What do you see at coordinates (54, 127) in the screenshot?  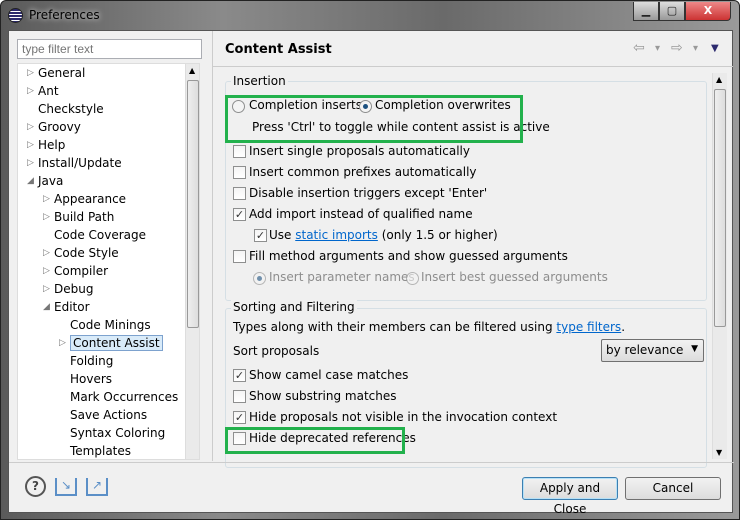 I see `tree-item: ▷ Groovy` at bounding box center [54, 127].